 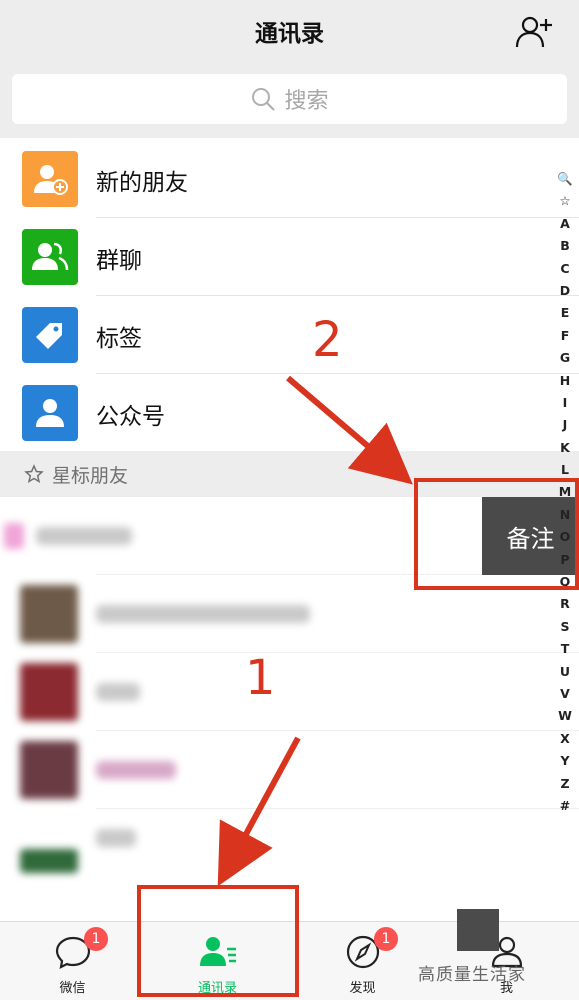 I want to click on annotation-number-2: 2, so click(x=327, y=340).